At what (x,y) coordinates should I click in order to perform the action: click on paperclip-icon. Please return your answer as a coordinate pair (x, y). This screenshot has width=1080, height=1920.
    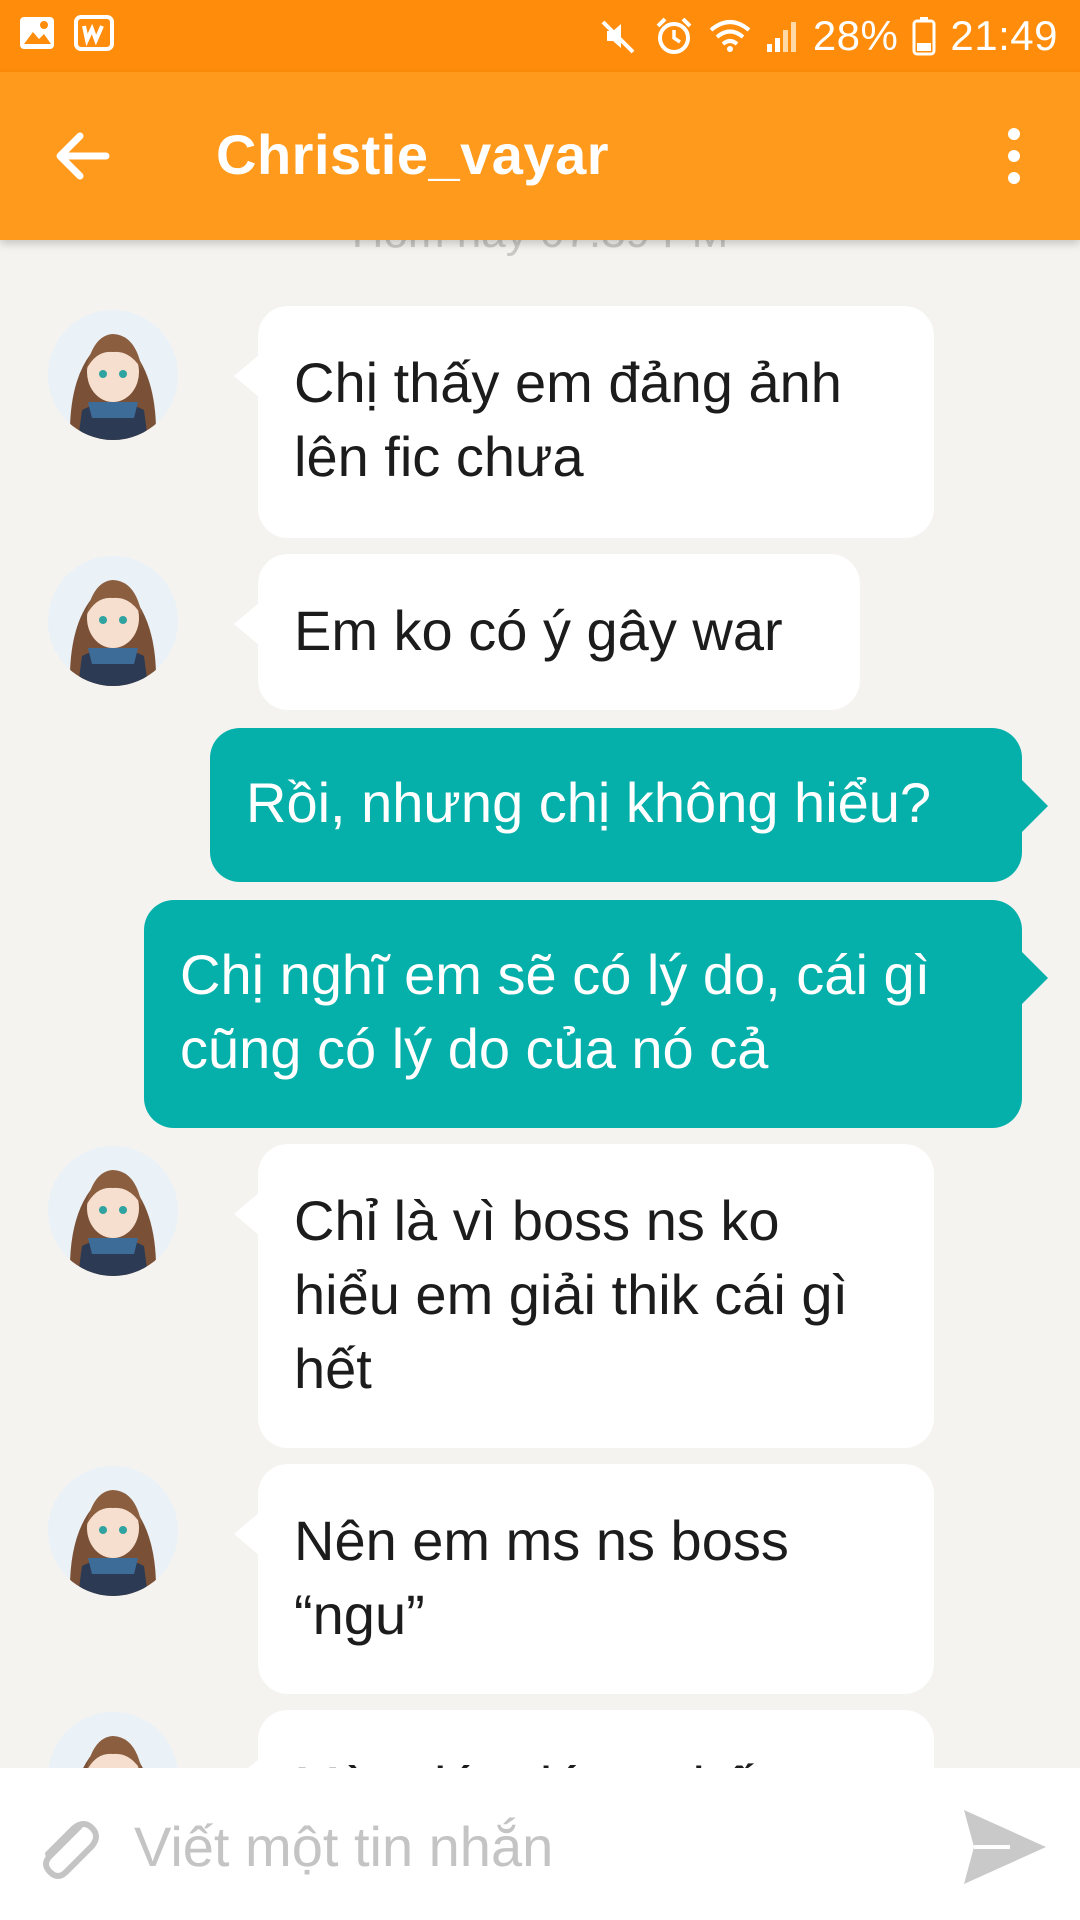
    Looking at the image, I should click on (71, 1850).